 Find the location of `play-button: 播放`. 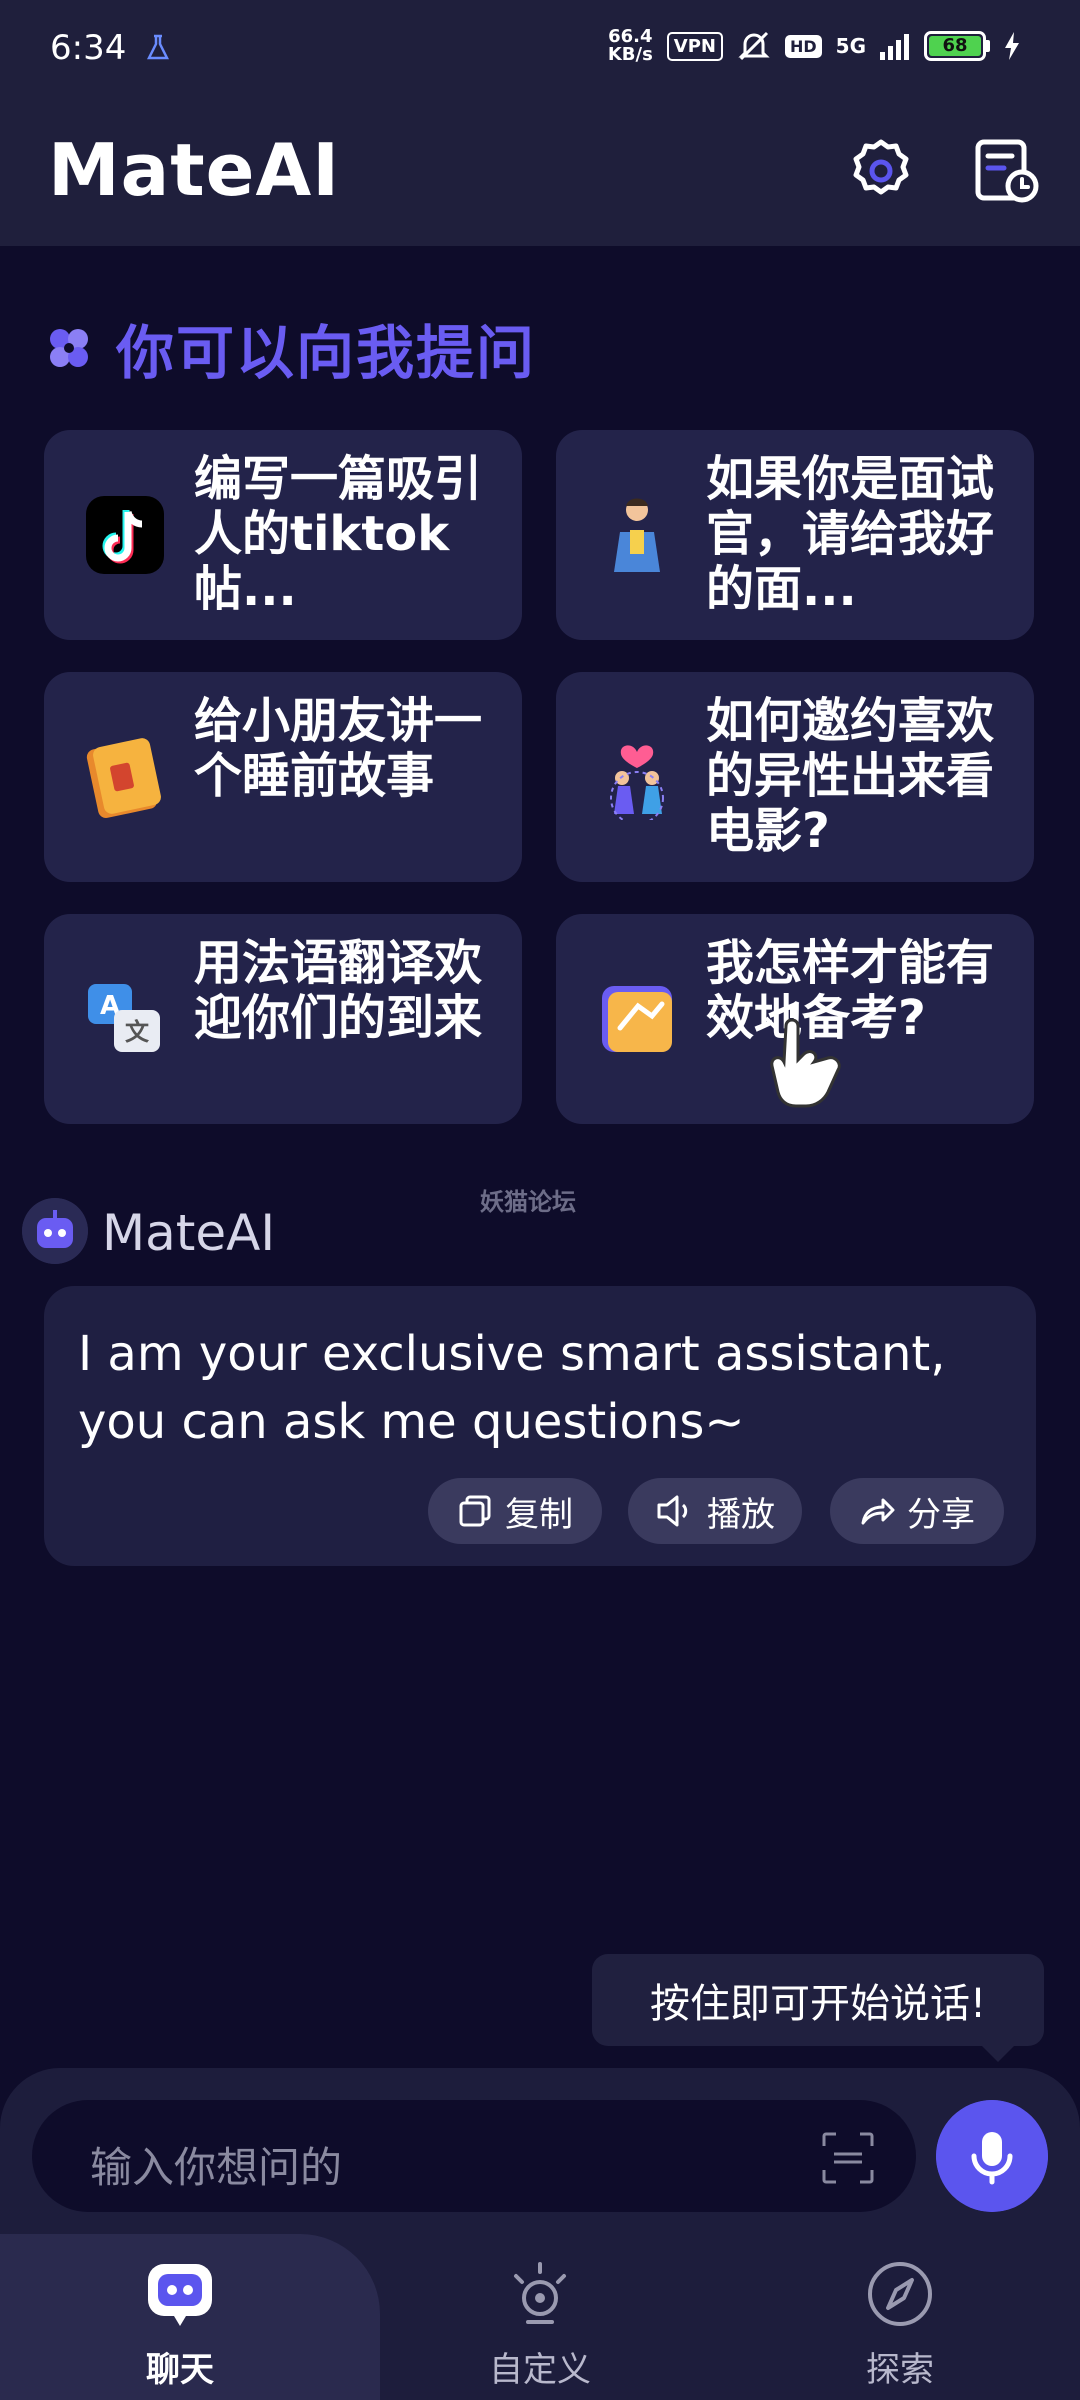

play-button: 播放 is located at coordinates (715, 1511).